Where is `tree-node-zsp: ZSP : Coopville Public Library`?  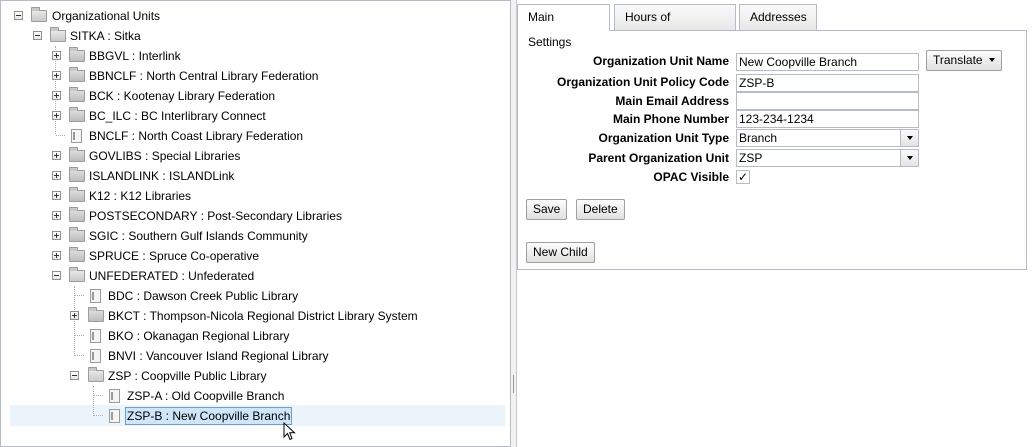 tree-node-zsp: ZSP : Coopville Public Library is located at coordinates (251, 376).